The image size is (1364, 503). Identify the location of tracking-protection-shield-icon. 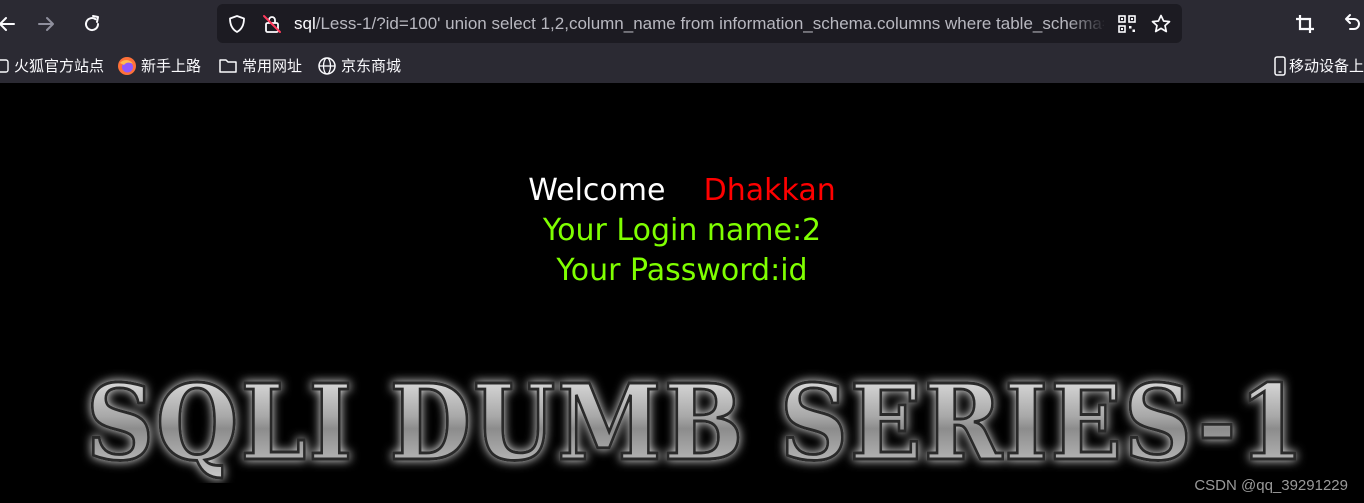
(237, 24).